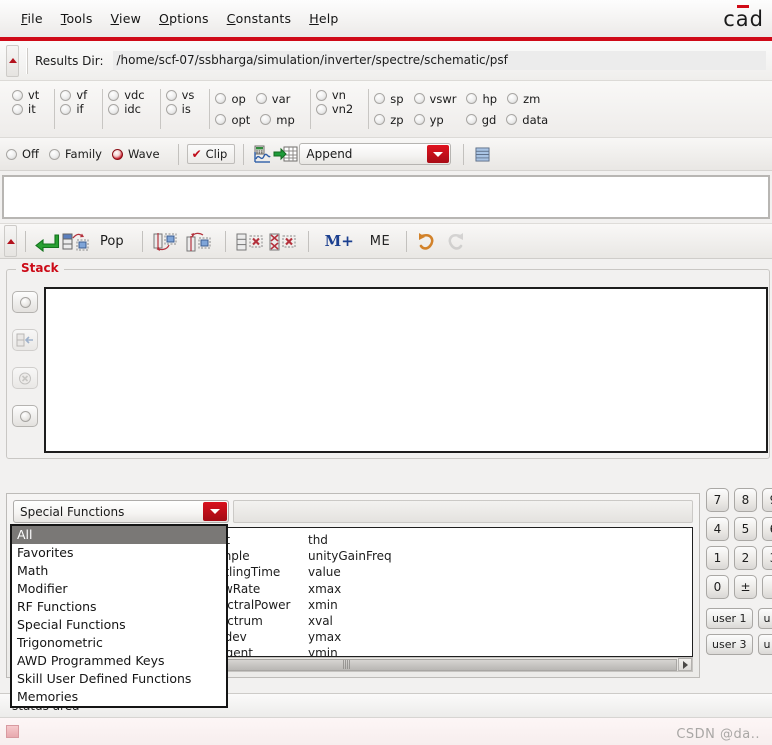  Describe the element at coordinates (119, 607) in the screenshot. I see `dropdown-item-rf-functions: RF Functions` at that location.